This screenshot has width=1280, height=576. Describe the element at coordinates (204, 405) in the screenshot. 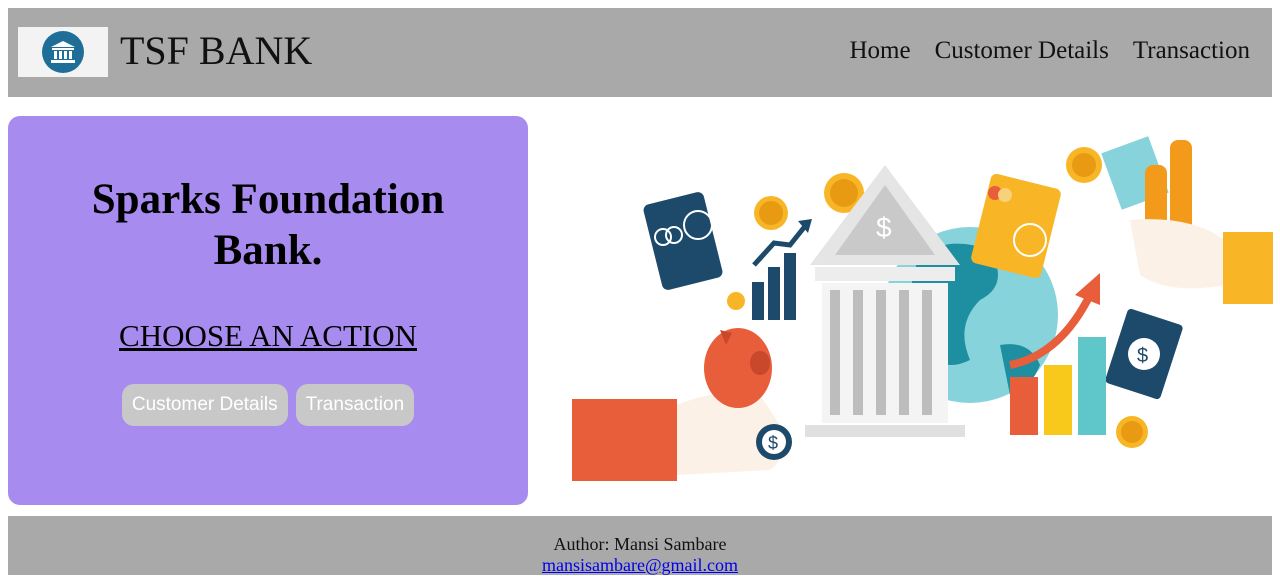

I see `customer-details-button: Customer Details` at that location.